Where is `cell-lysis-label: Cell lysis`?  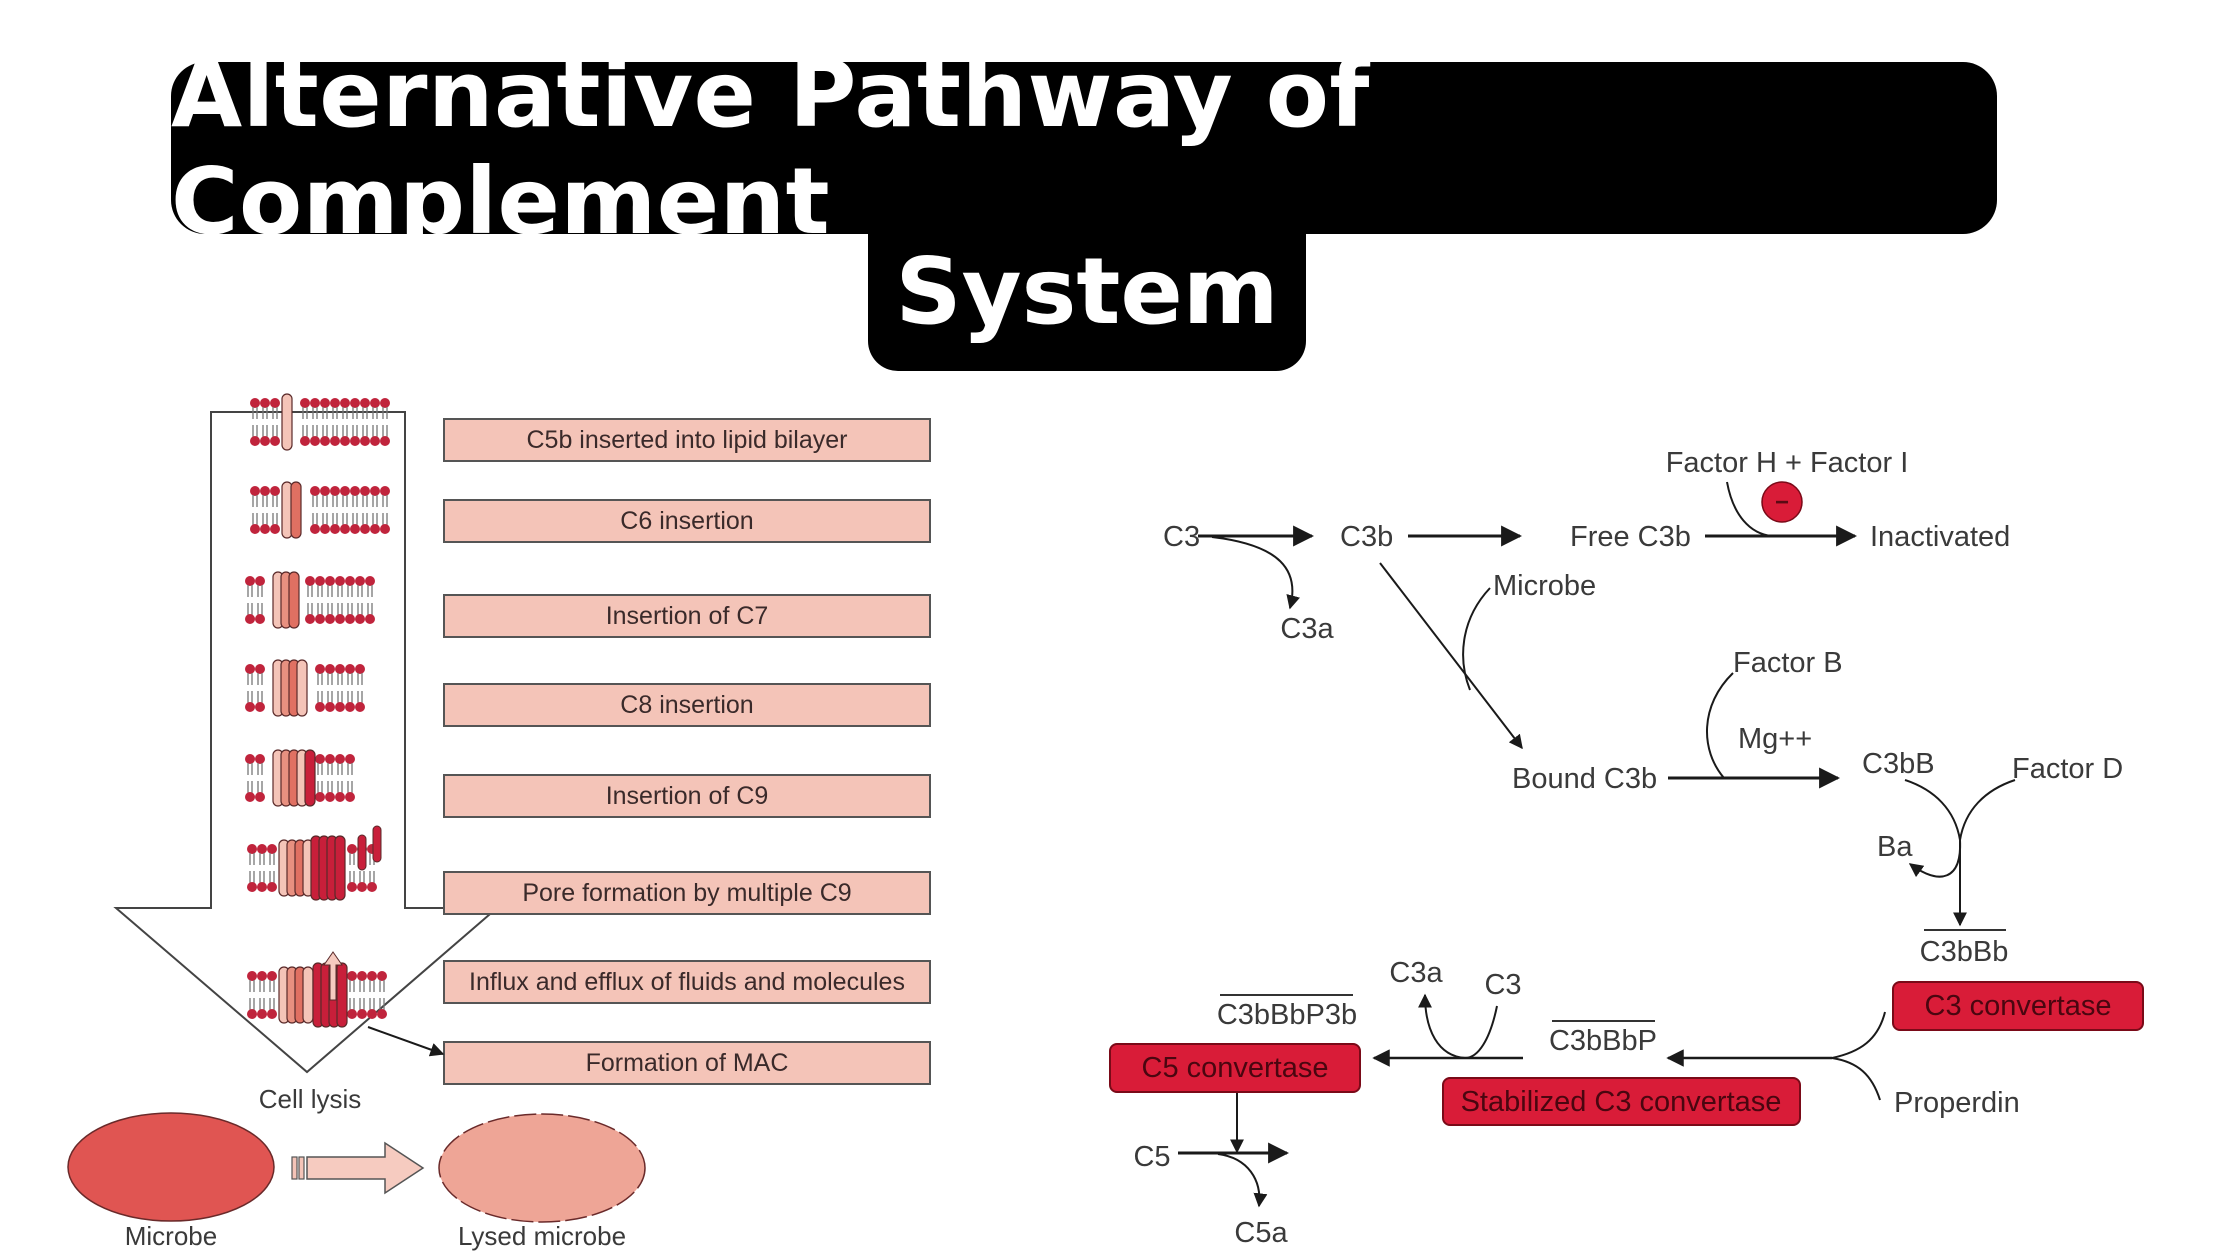 cell-lysis-label: Cell lysis is located at coordinates (310, 1099).